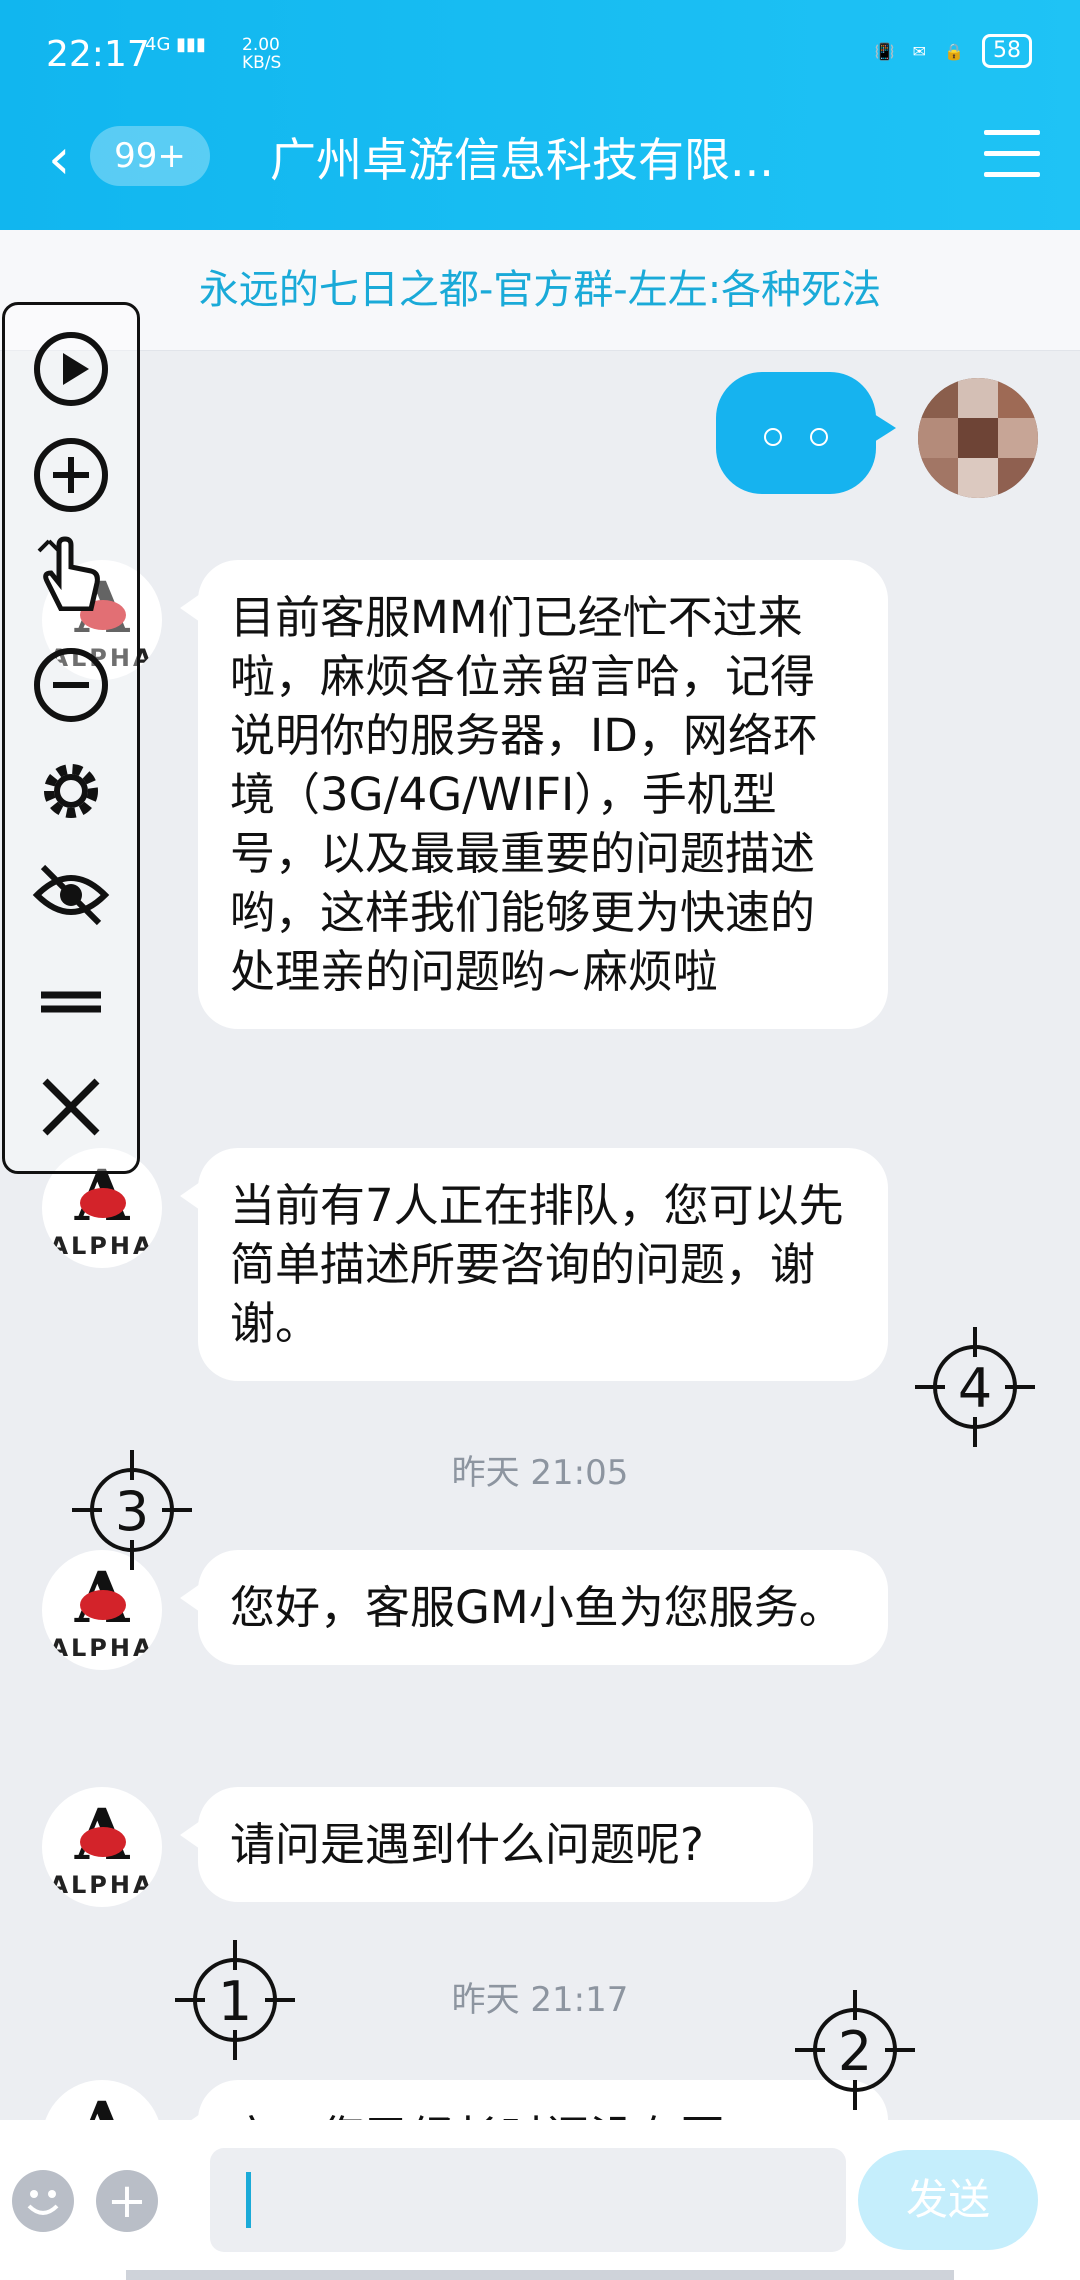  I want to click on chevron-left-icon: ‹, so click(59, 160).